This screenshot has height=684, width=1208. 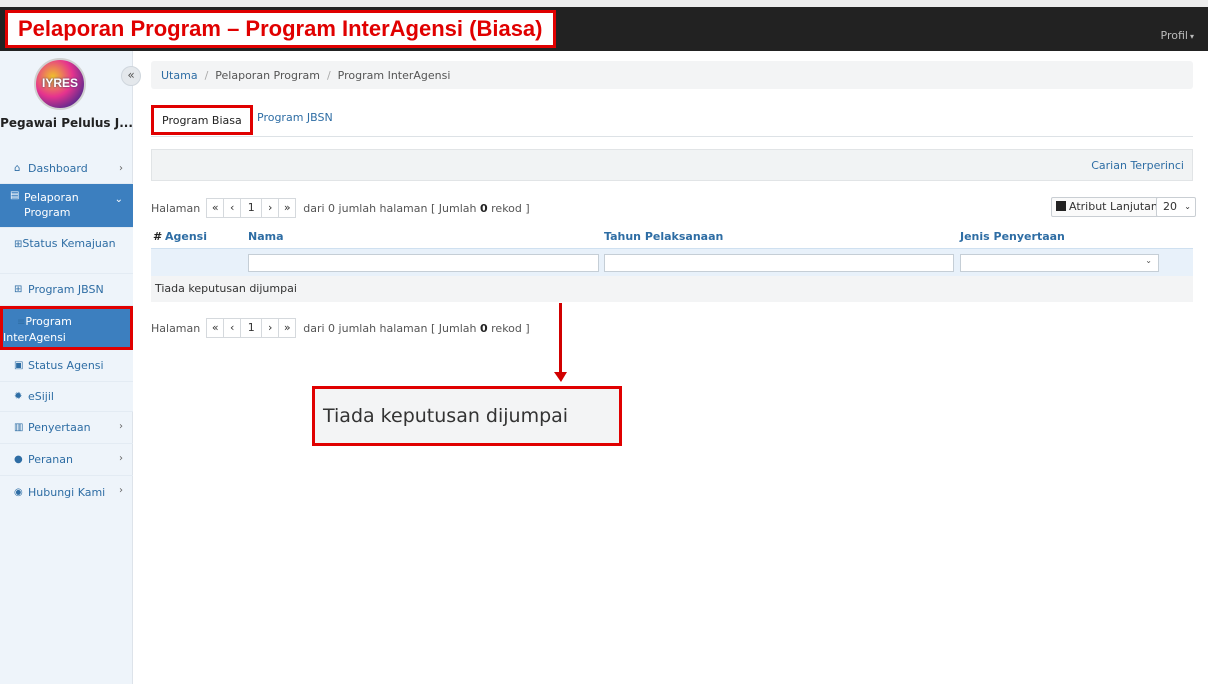 I want to click on sidebar-item-program-jbsn: ⊞ Program JBSN, so click(x=66, y=290).